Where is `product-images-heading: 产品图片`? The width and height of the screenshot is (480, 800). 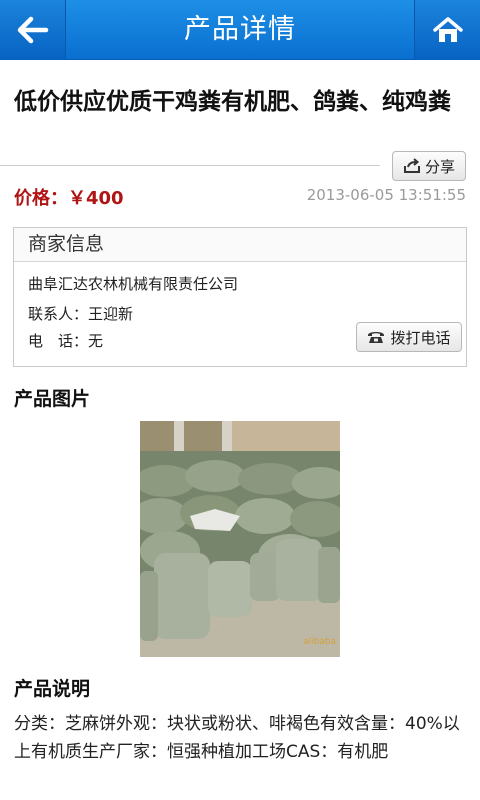
product-images-heading: 产品图片 is located at coordinates (52, 399).